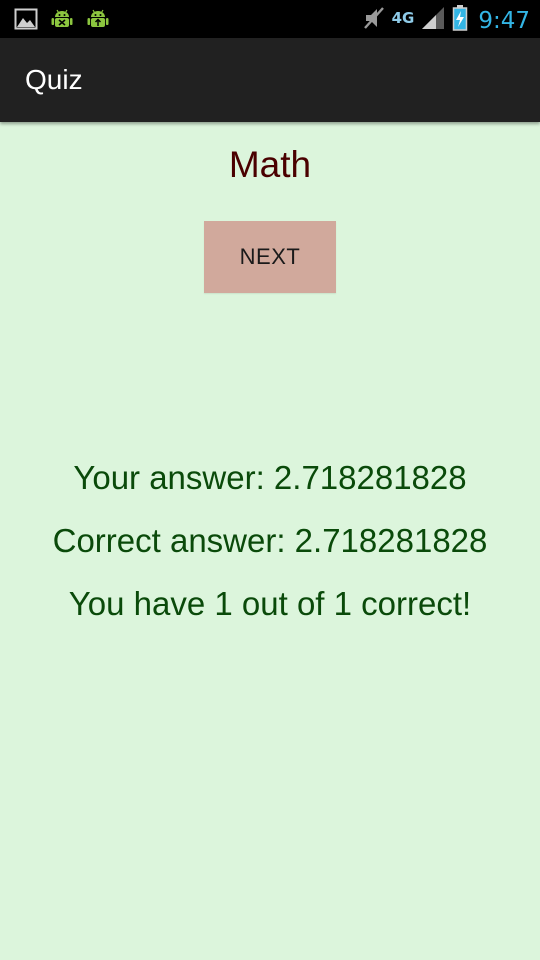 Image resolution: width=540 pixels, height=960 pixels. I want to click on battery-icon, so click(460, 20).